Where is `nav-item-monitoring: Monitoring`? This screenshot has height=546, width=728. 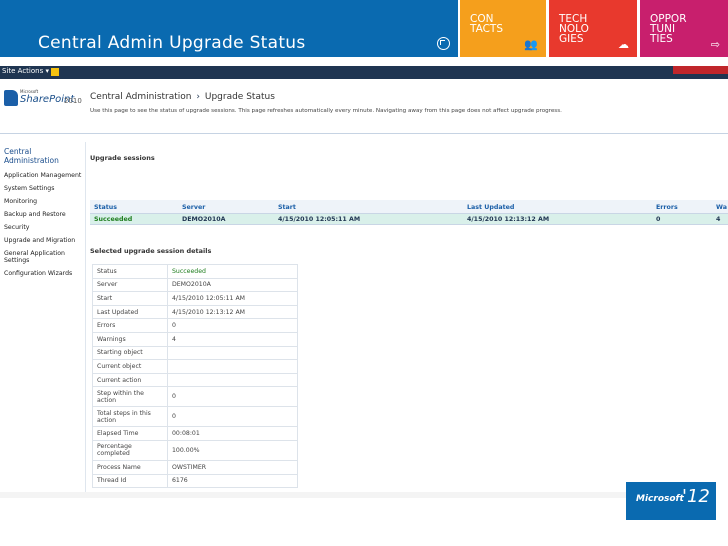
nav-item-monitoring: Monitoring is located at coordinates (44, 201).